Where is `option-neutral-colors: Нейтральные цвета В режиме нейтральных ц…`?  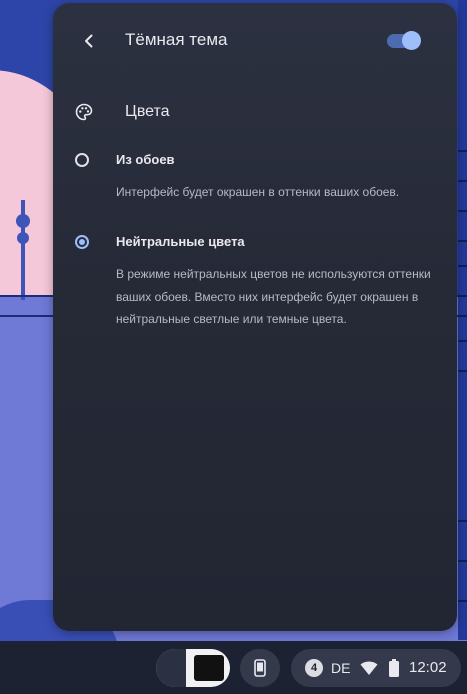
option-neutral-colors: Нейтральные цвета В режиме нейтральных ц… is located at coordinates (260, 294).